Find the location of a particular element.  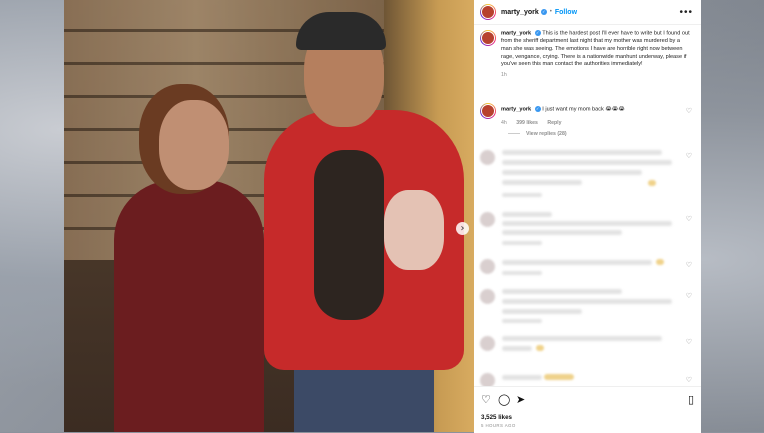

dog is located at coordinates (349, 235).